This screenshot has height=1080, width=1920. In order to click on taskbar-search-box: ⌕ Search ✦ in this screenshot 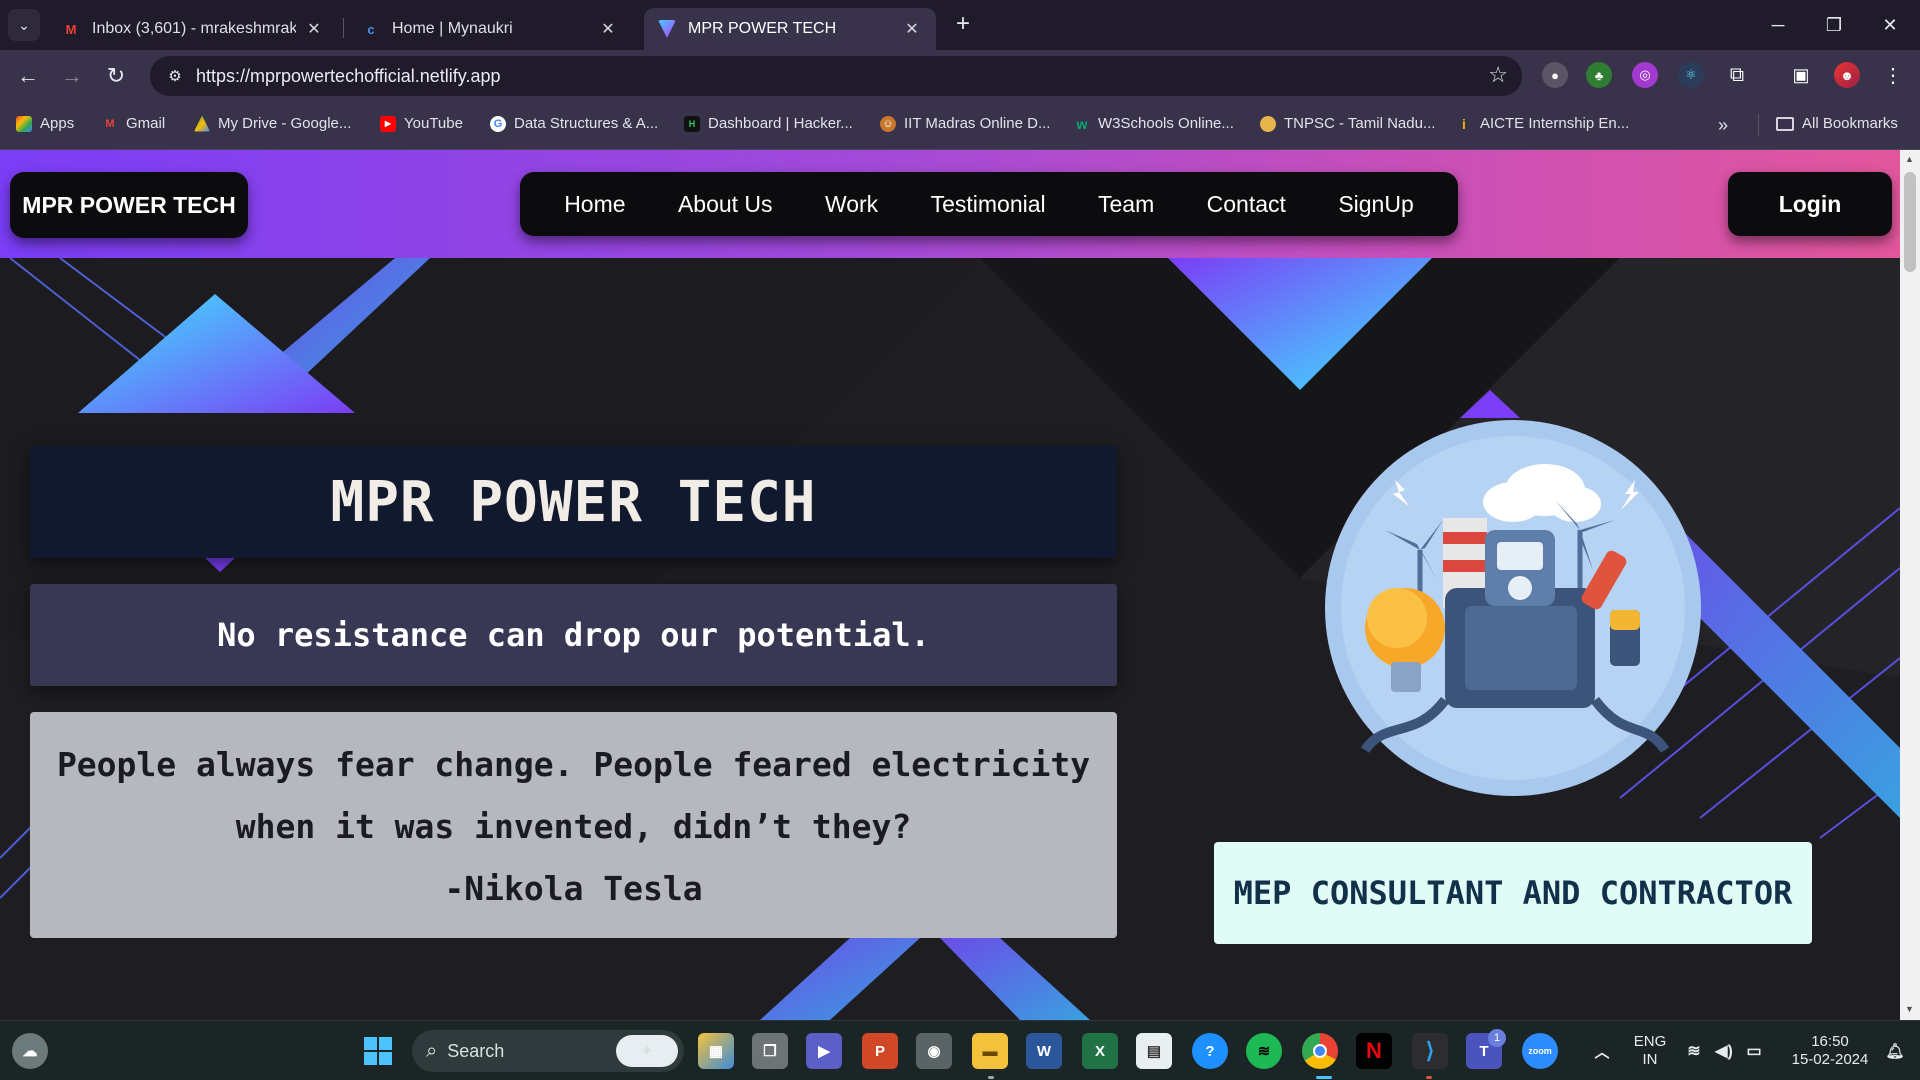, I will do `click(548, 1051)`.